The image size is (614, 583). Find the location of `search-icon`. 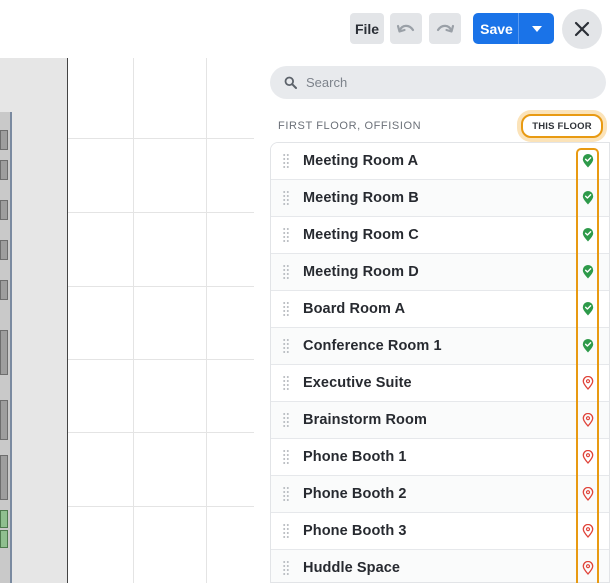

search-icon is located at coordinates (290, 82).